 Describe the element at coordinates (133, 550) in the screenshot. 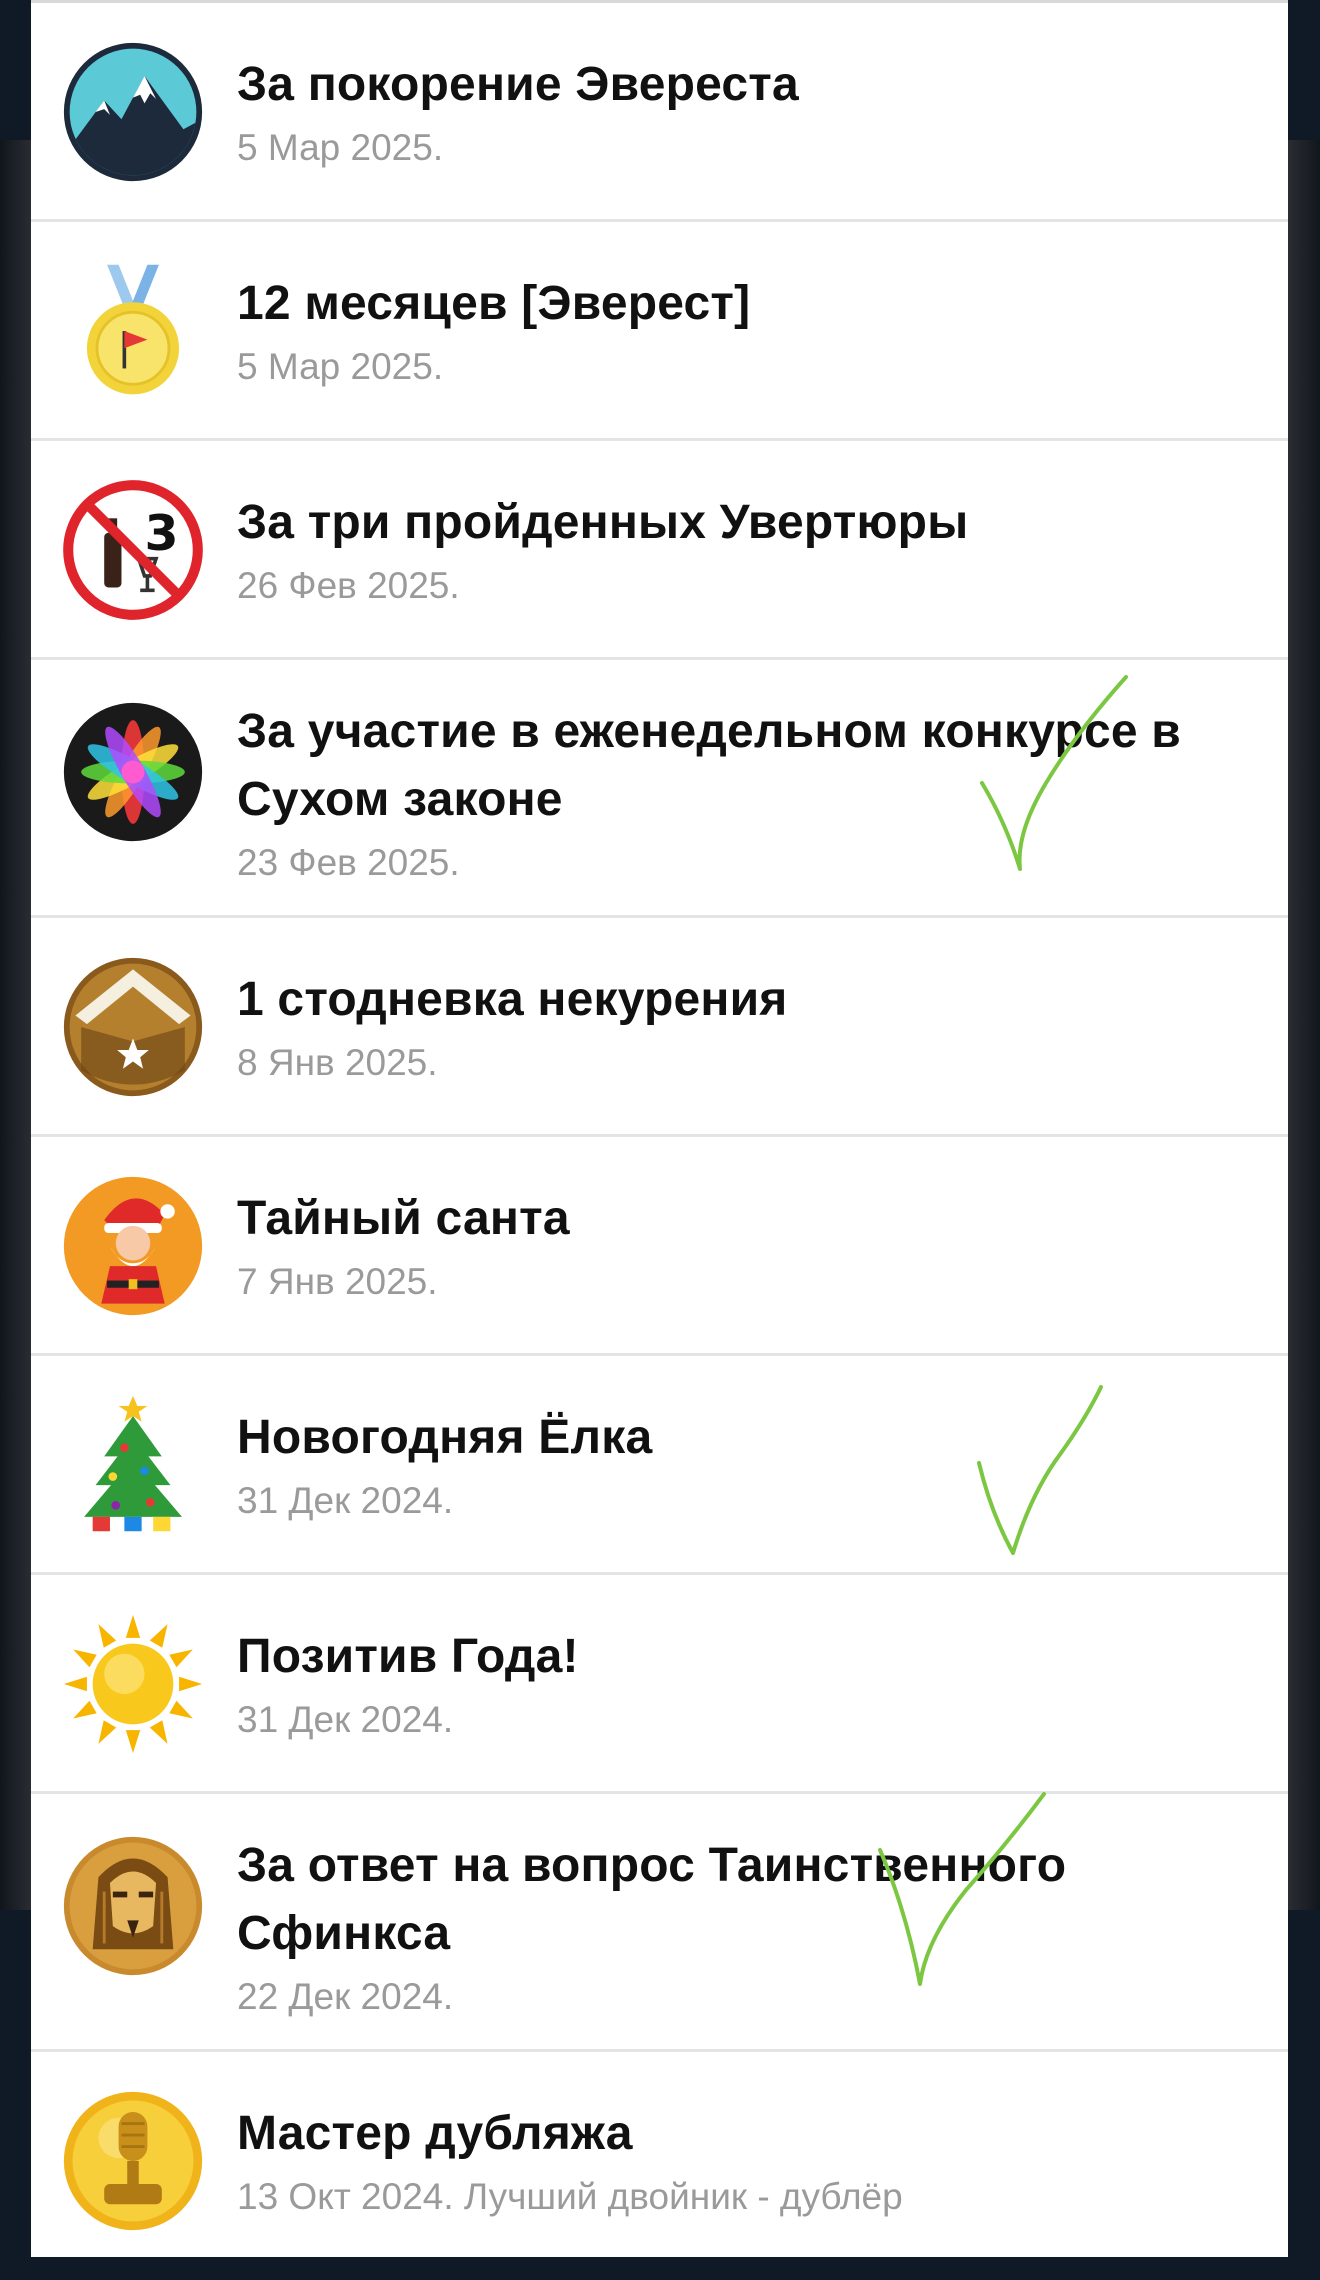

I see `no-alcohol-icon: 3` at that location.